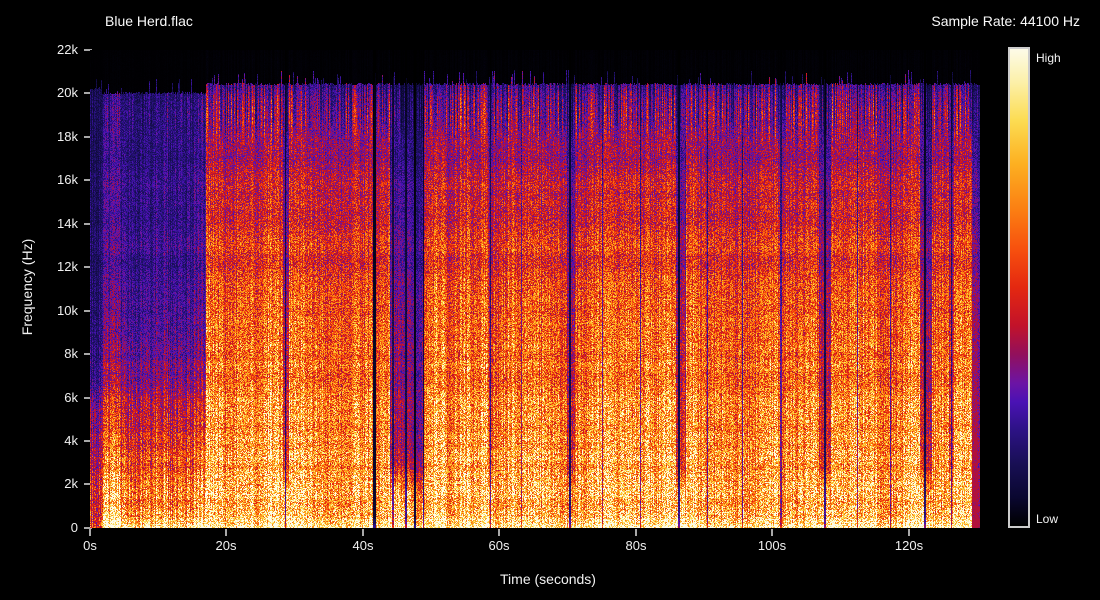 The height and width of the screenshot is (600, 1100). Describe the element at coordinates (71, 440) in the screenshot. I see `y-tick-label: 4k` at that location.